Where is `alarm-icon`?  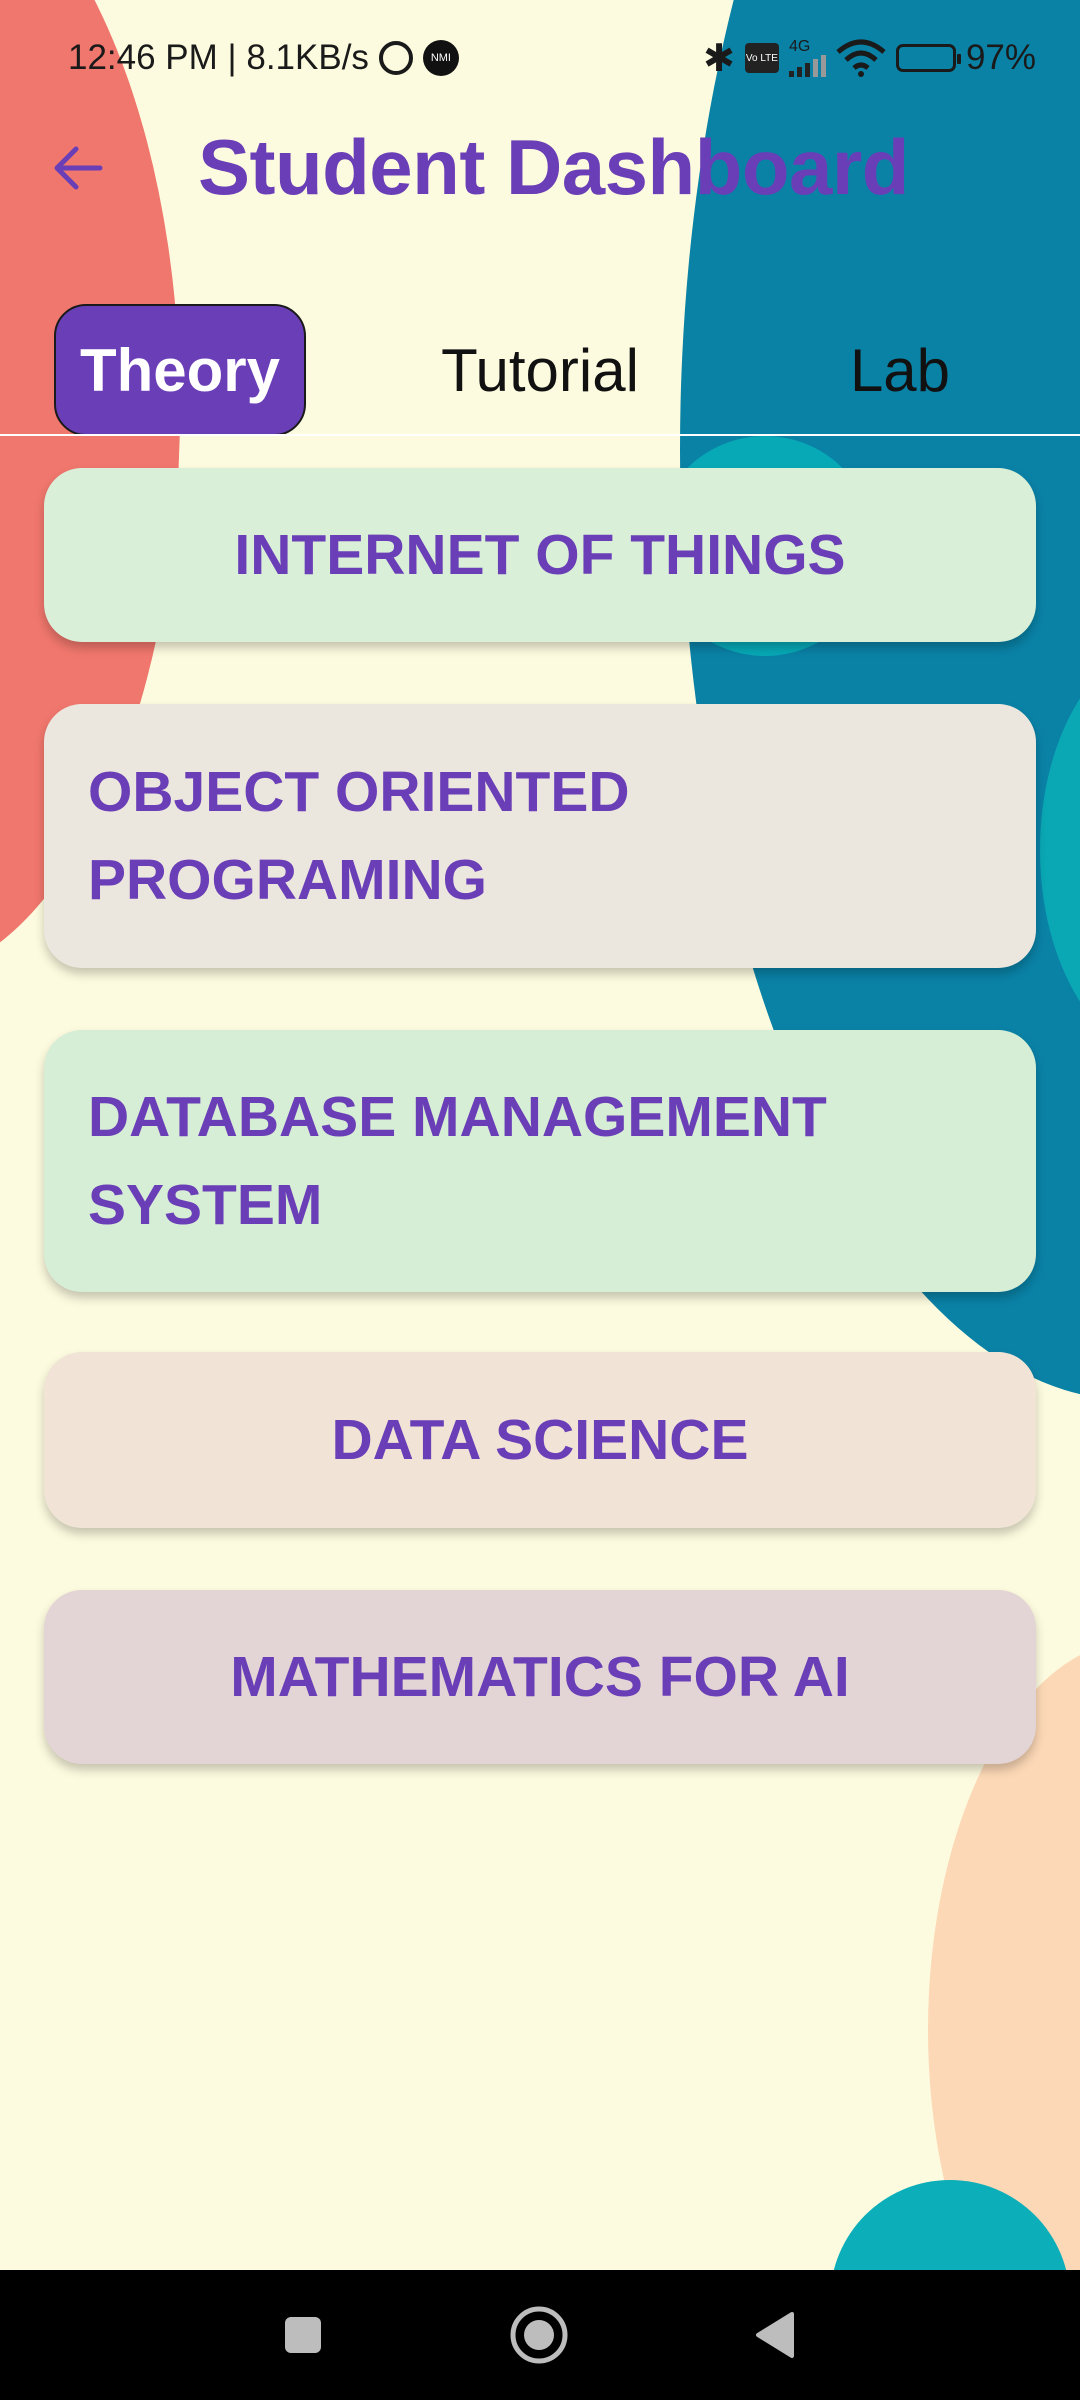
alarm-icon is located at coordinates (395, 58).